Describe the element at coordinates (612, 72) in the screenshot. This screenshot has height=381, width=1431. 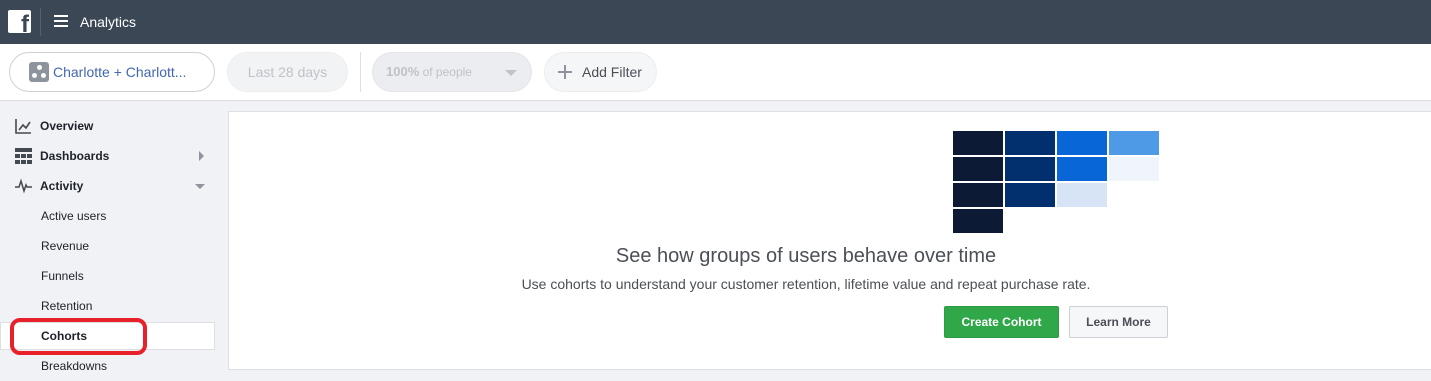
I see `add-filter-label: Add Filter` at that location.